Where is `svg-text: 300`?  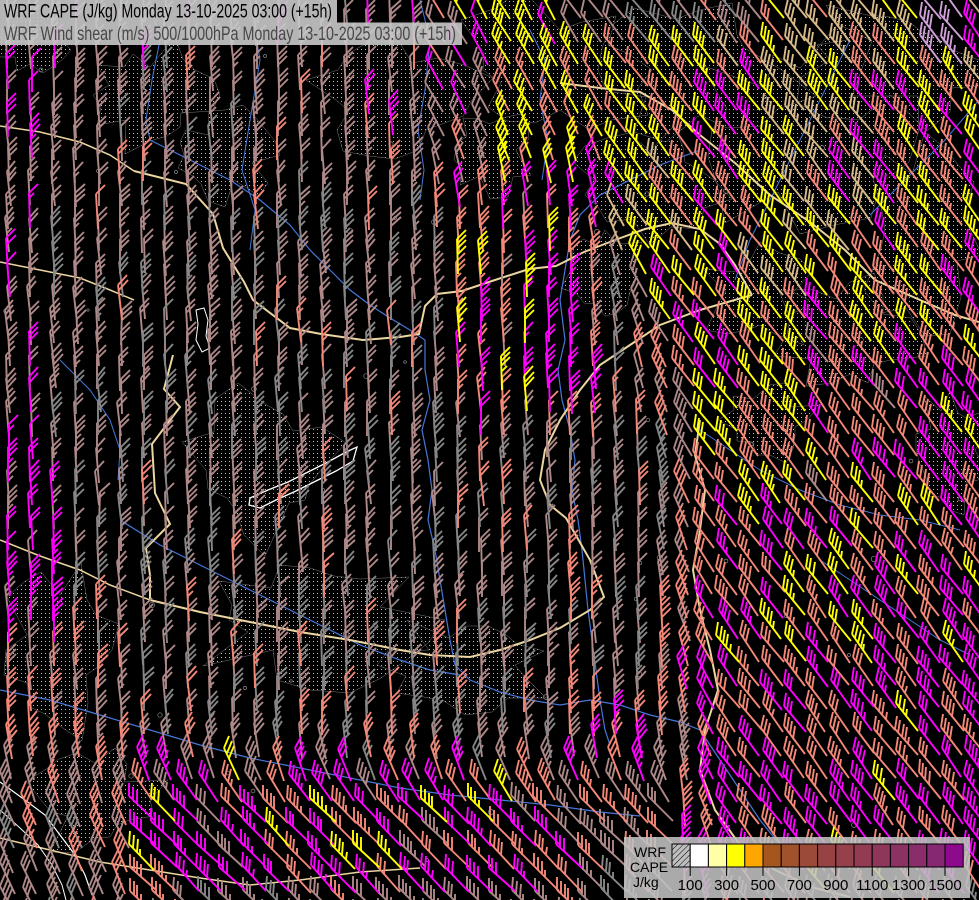
svg-text: 300 is located at coordinates (726, 885).